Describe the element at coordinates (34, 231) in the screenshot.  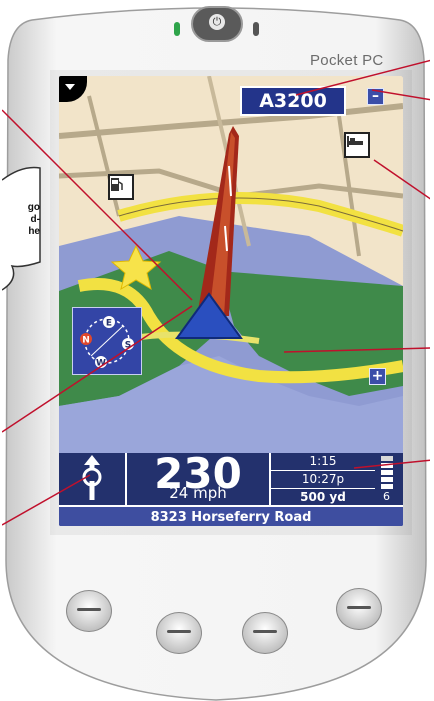
I see `callout-line: he` at that location.